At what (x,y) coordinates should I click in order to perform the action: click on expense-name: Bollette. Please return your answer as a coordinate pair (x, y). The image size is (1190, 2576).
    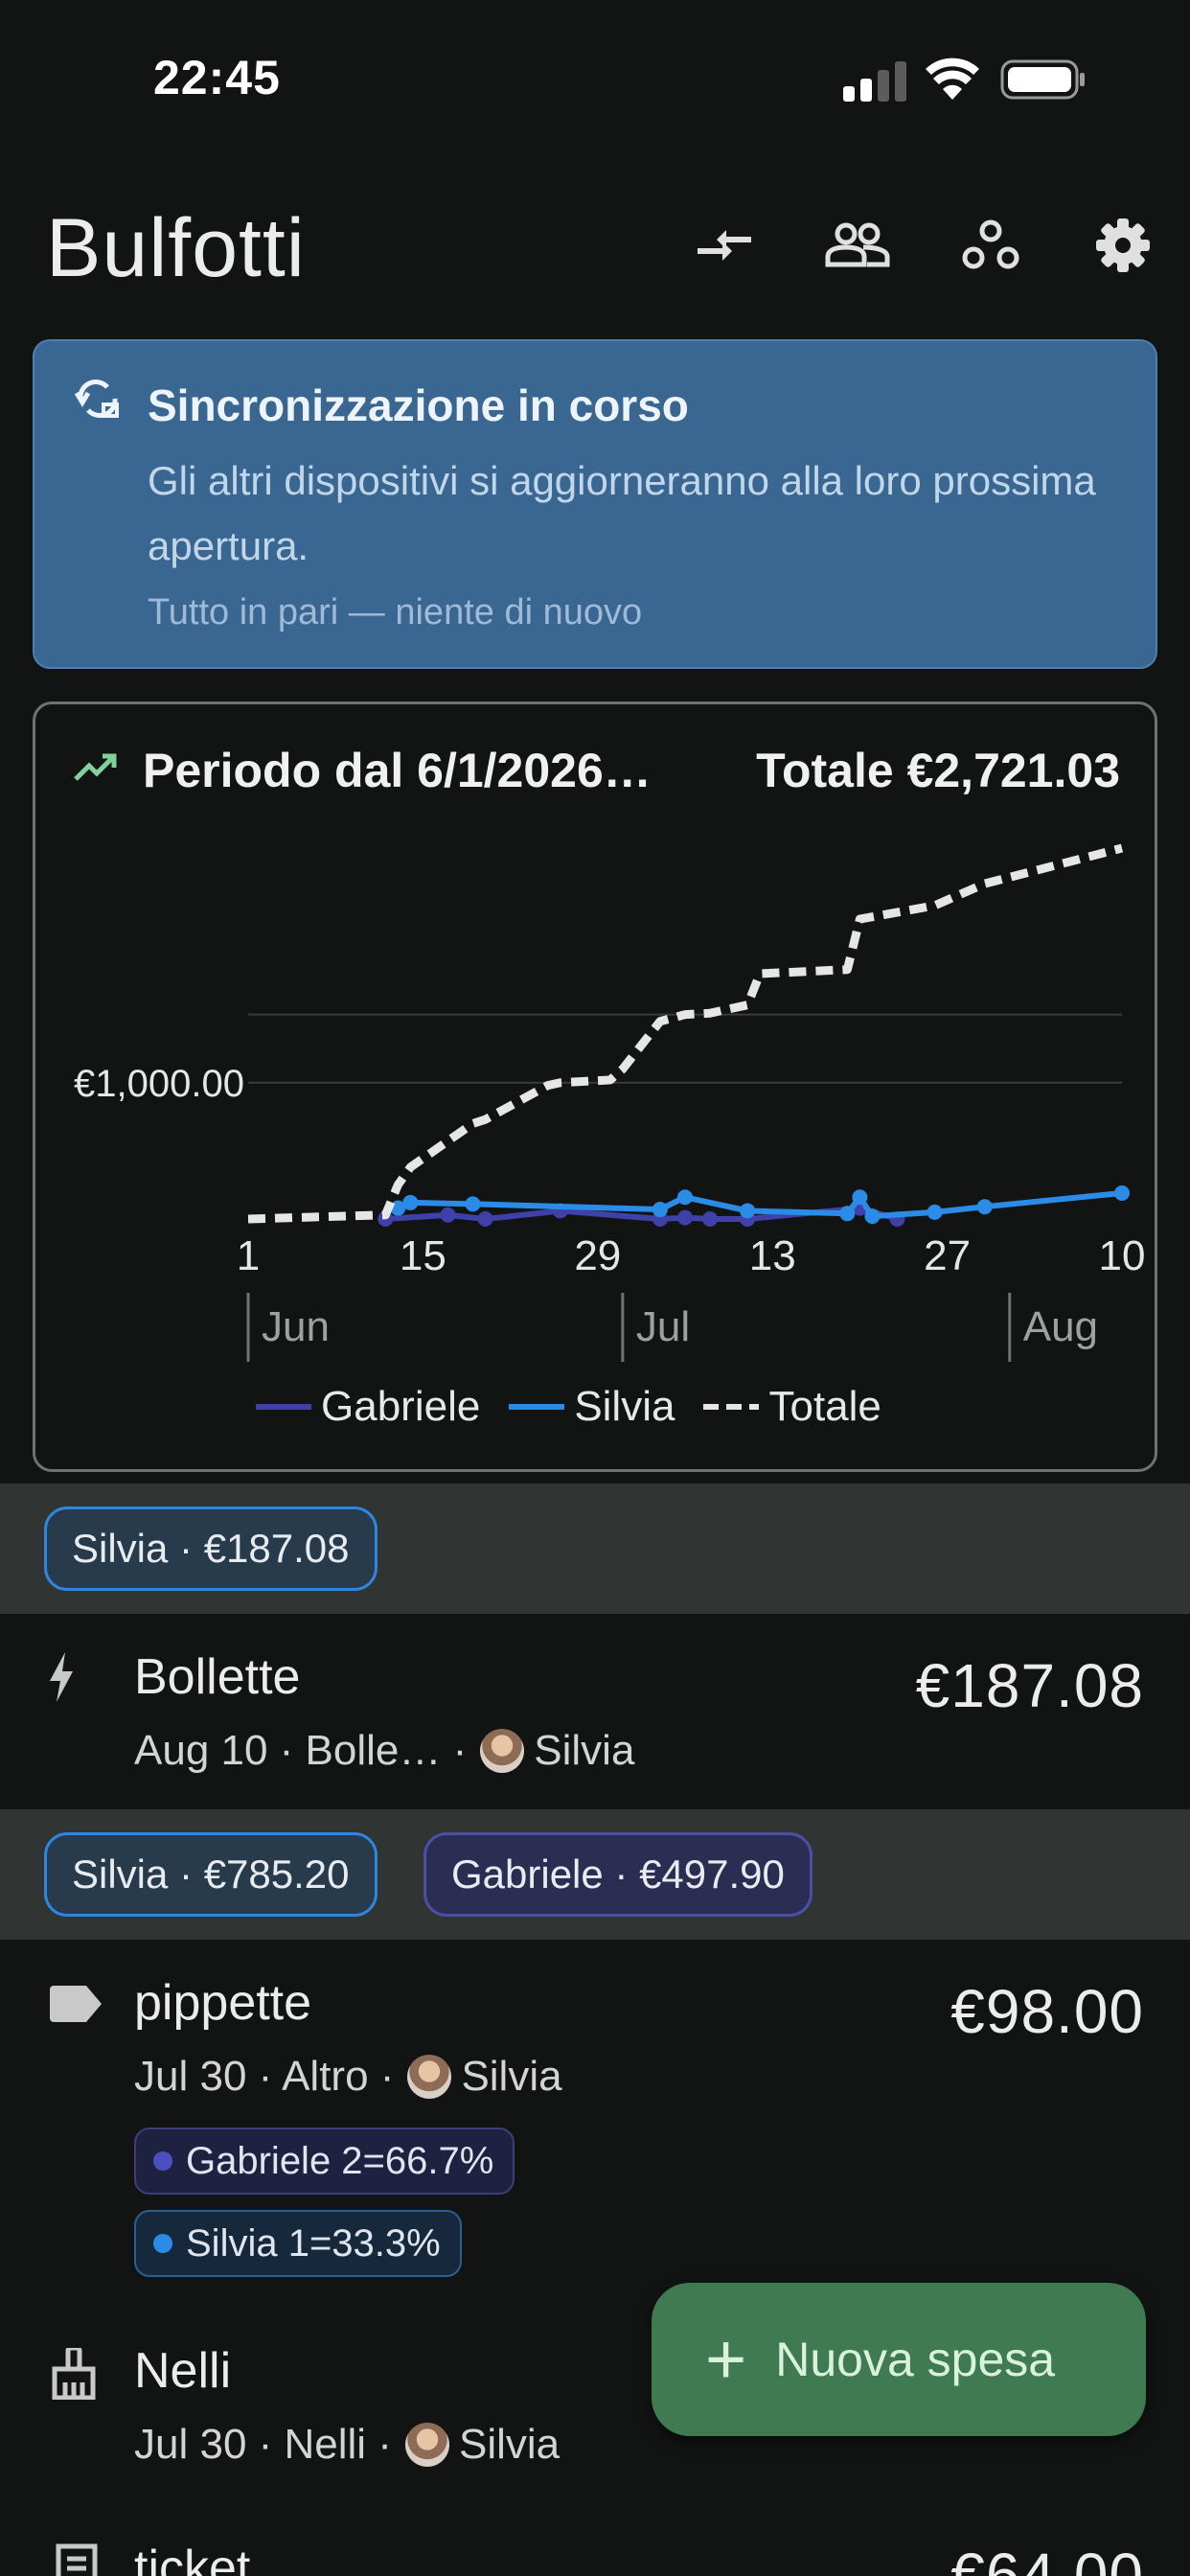
    Looking at the image, I should click on (218, 1677).